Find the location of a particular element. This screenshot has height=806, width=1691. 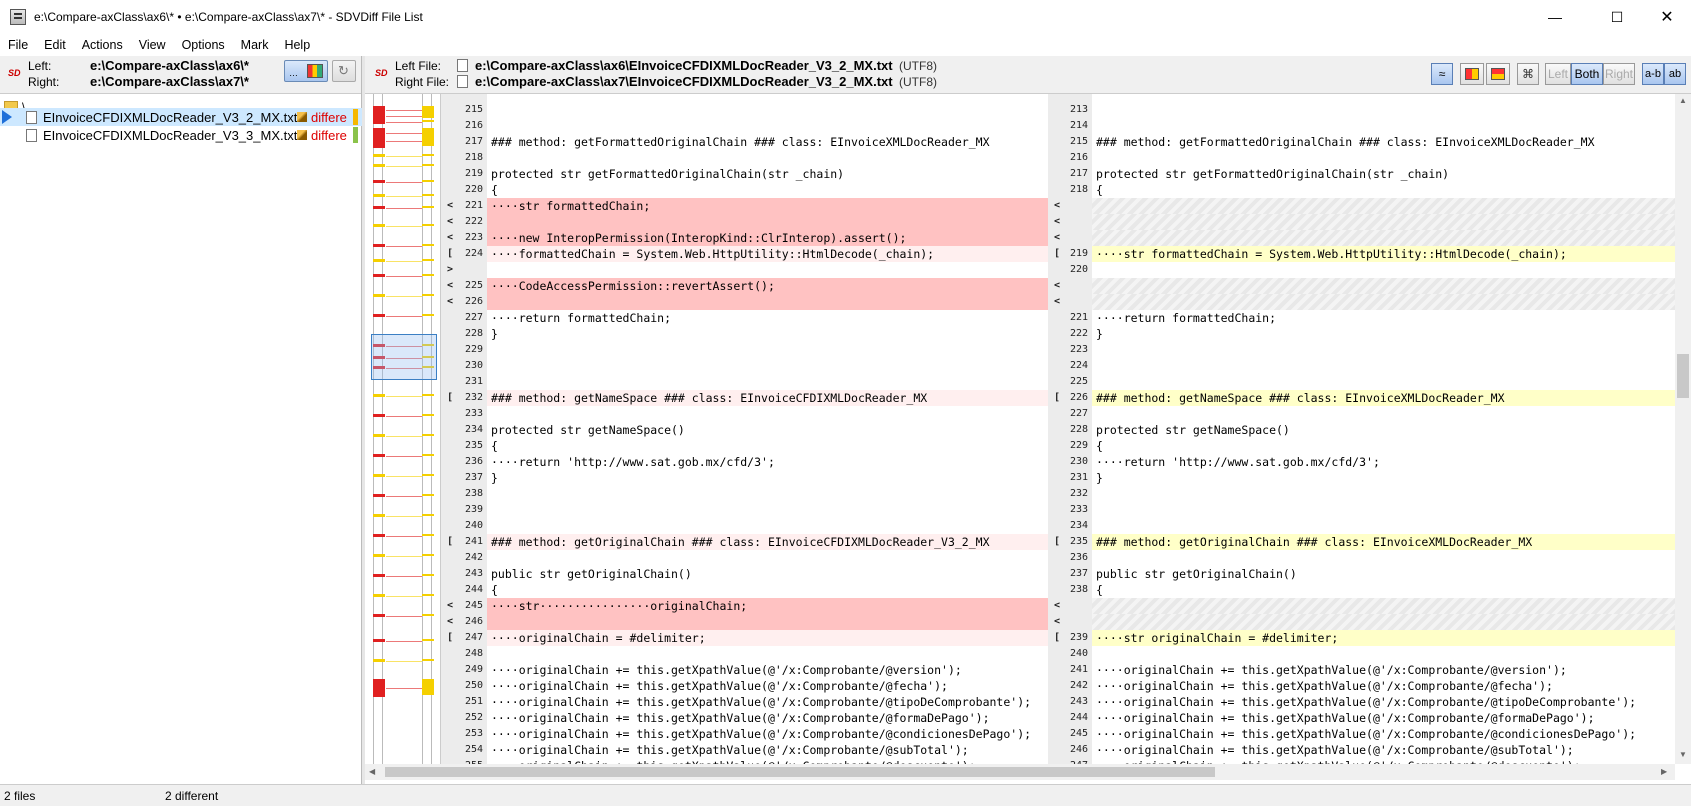

vertical-scroll-thumb is located at coordinates (1683, 376).